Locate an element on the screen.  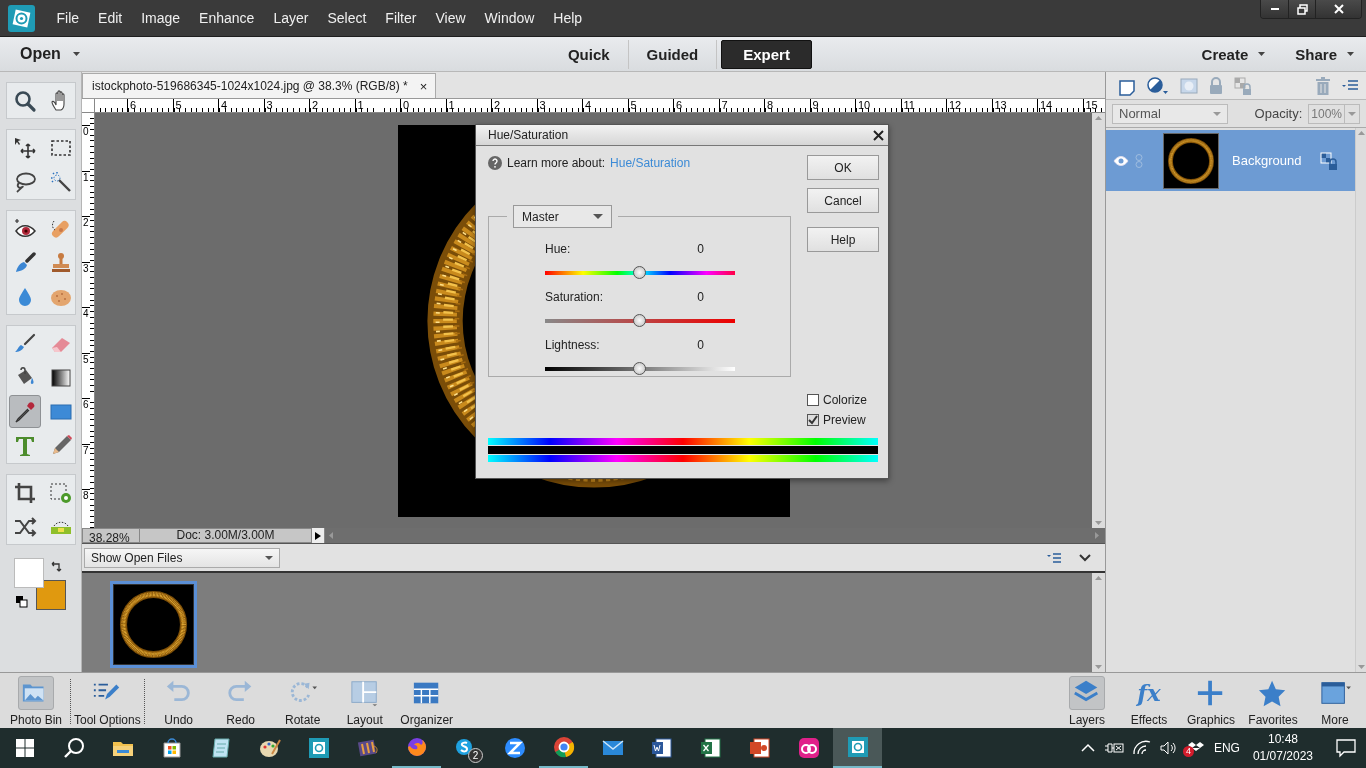
taskbar-app: 2 is located at coordinates (465, 748).